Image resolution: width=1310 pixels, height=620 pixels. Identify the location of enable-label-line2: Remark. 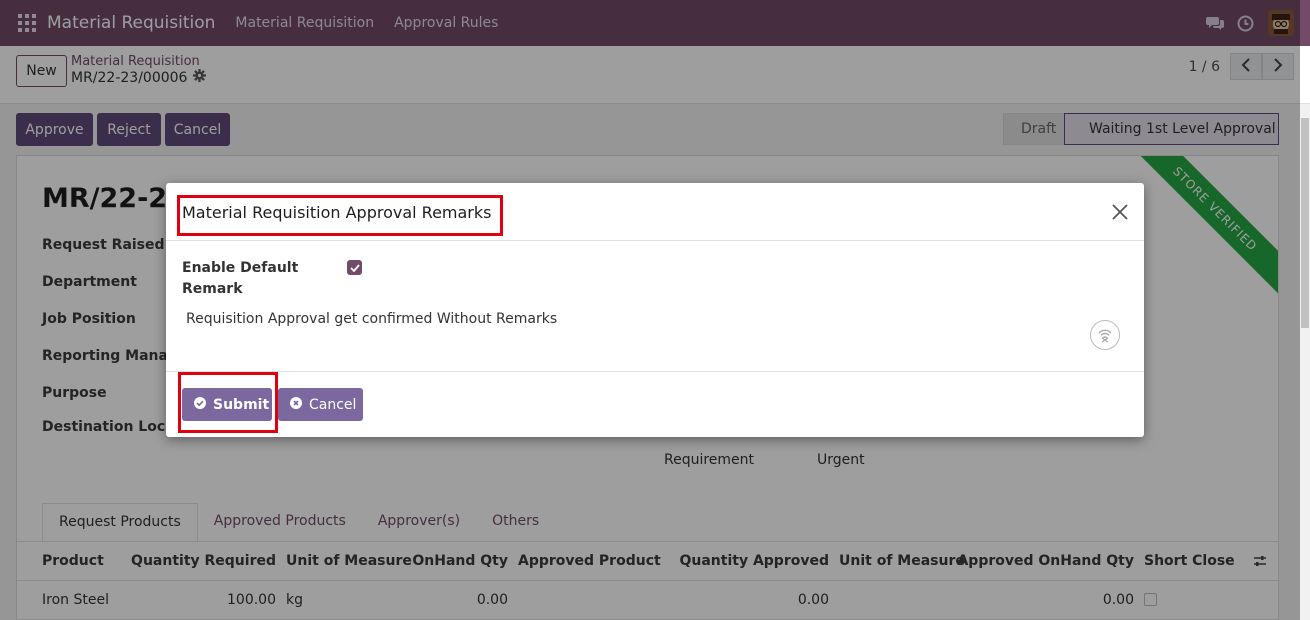
(212, 289).